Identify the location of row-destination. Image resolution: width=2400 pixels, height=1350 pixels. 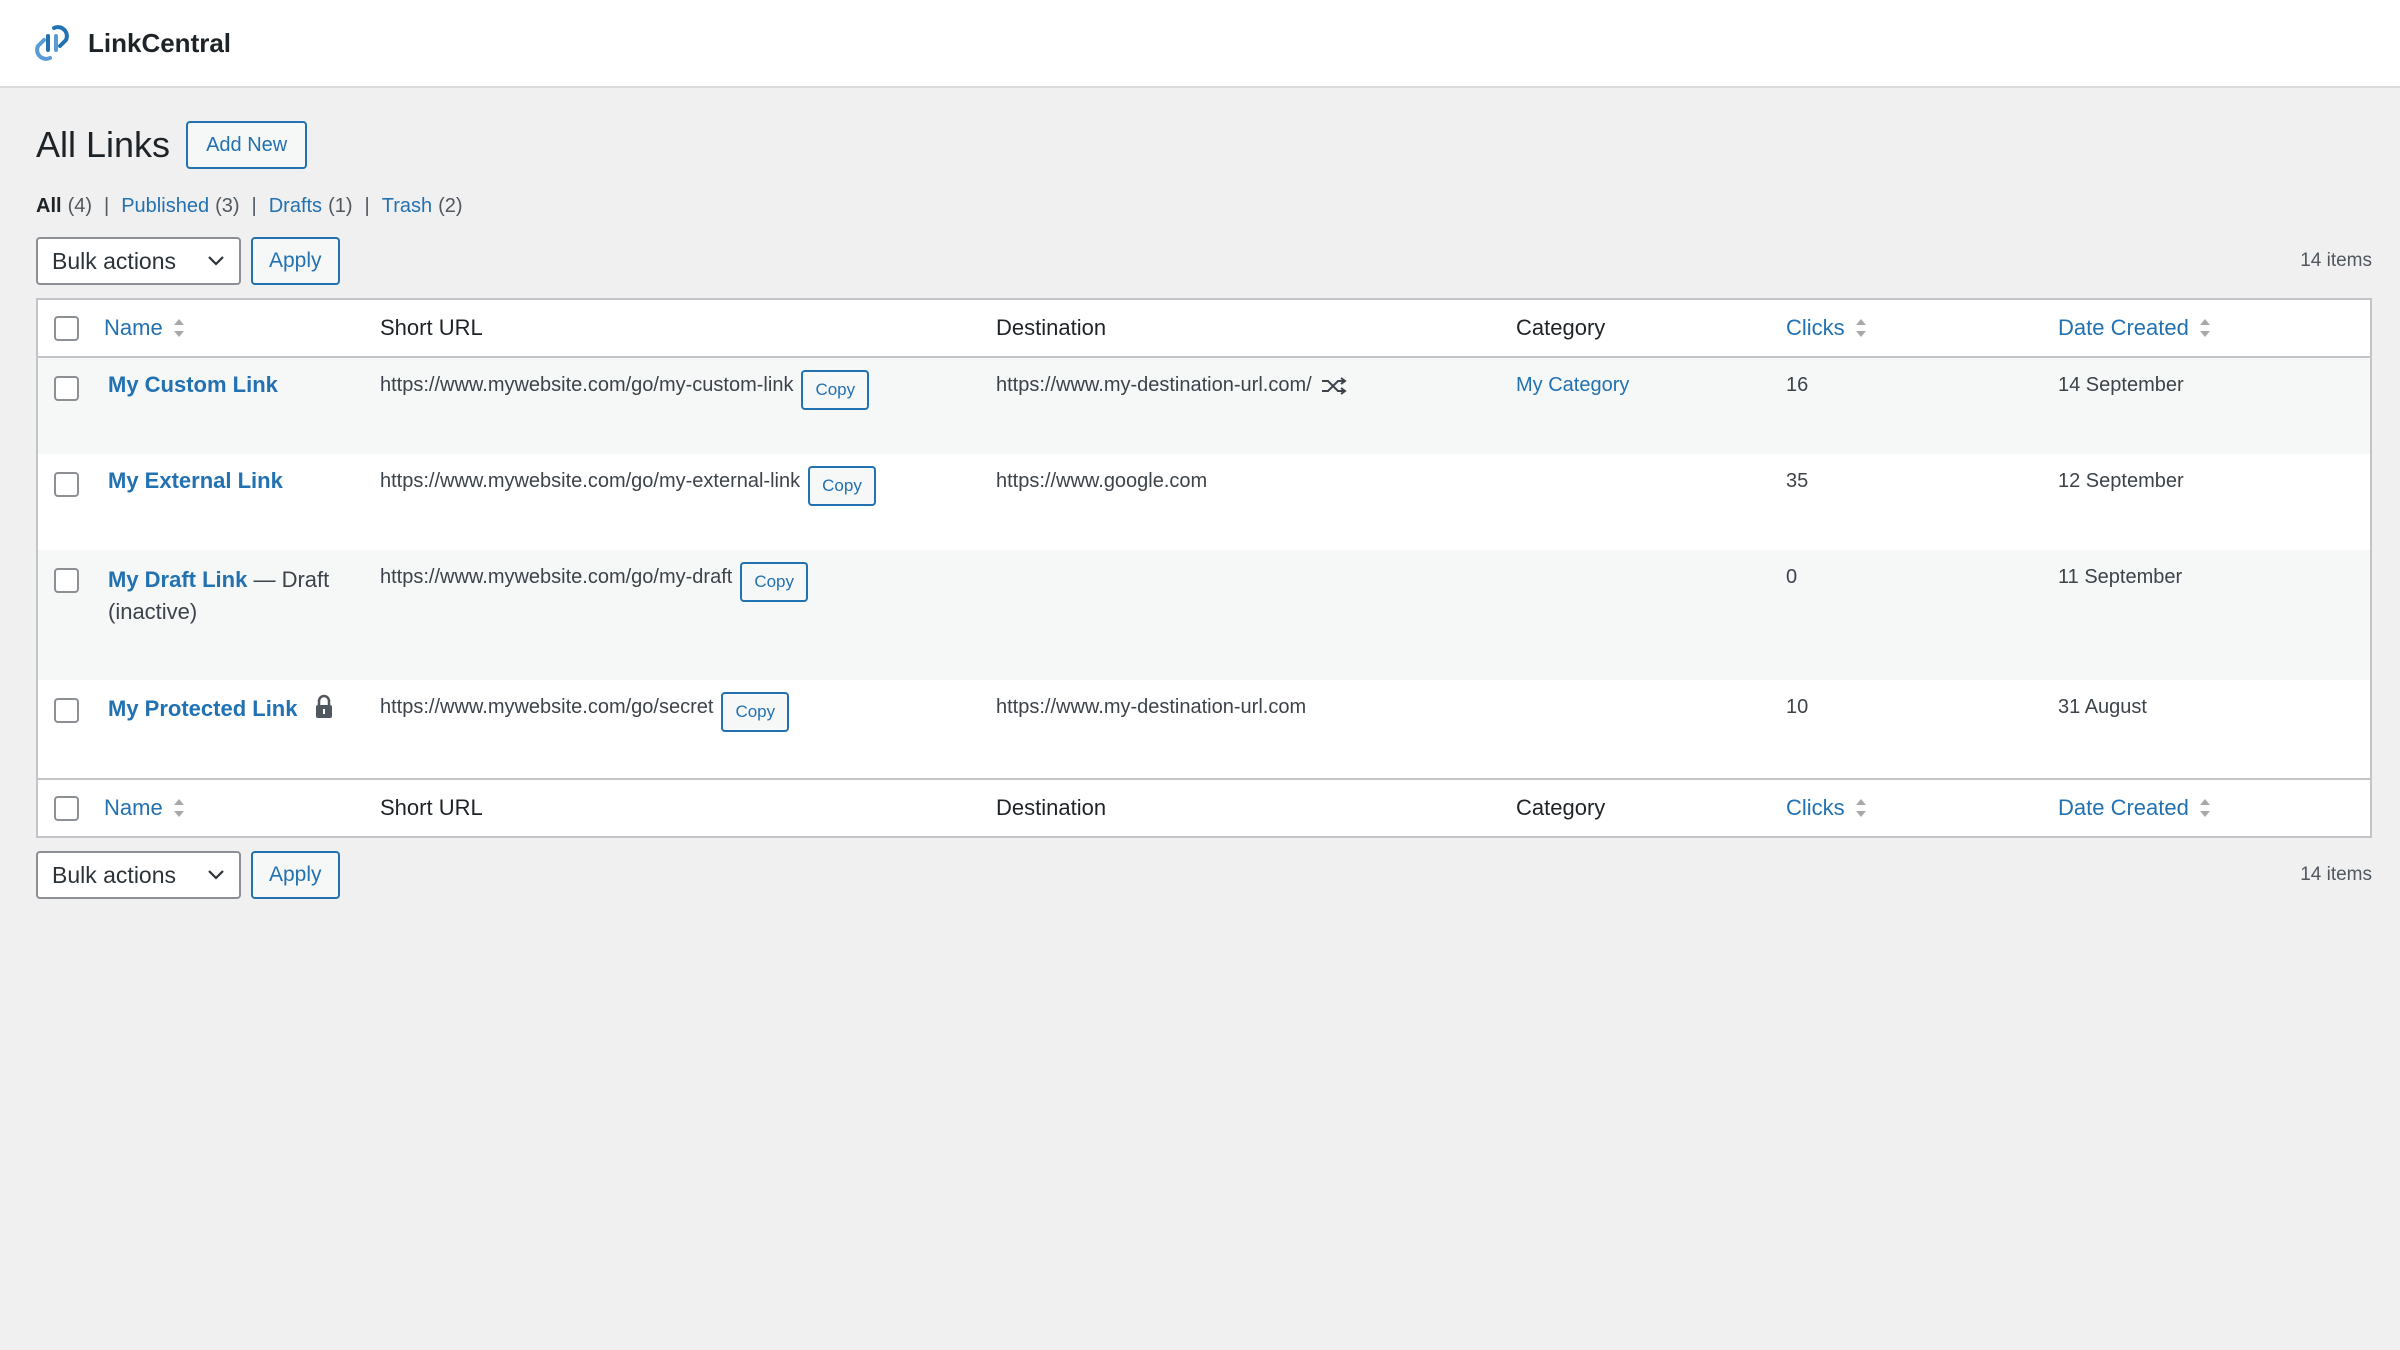
(1256, 558).